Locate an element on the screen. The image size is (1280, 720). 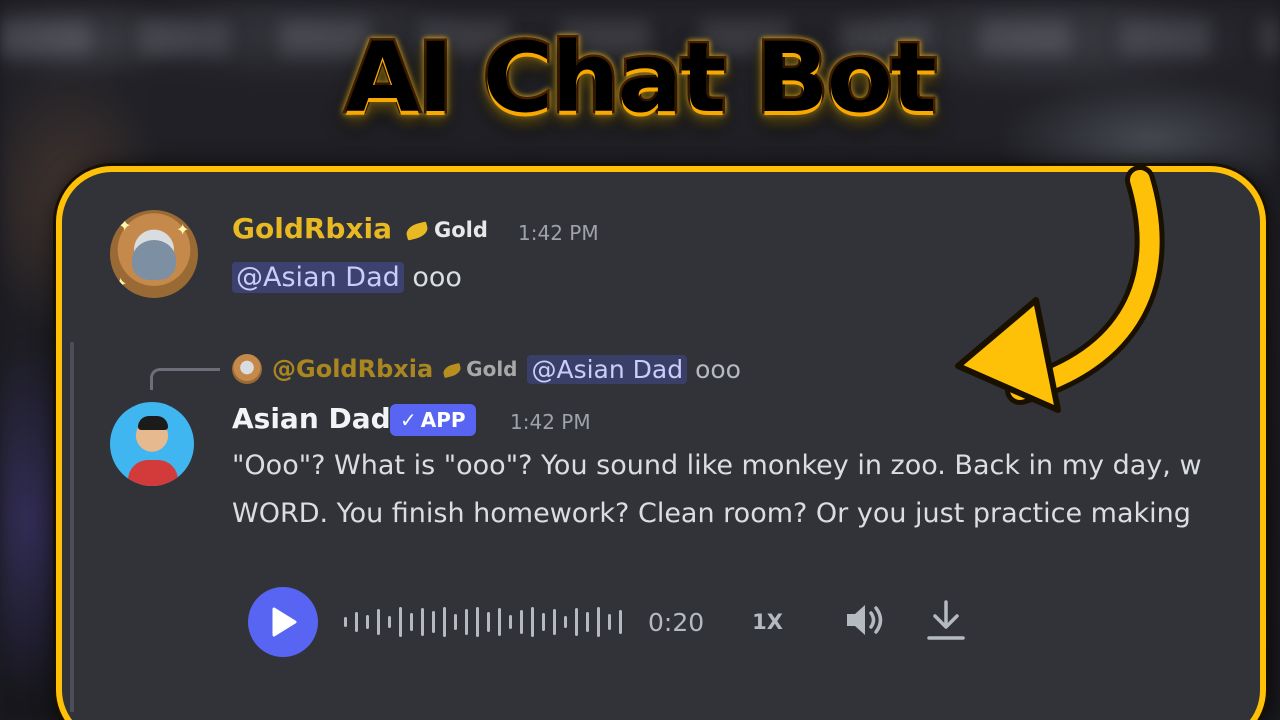
voice-message-player: 0:20 1X is located at coordinates (607, 622).